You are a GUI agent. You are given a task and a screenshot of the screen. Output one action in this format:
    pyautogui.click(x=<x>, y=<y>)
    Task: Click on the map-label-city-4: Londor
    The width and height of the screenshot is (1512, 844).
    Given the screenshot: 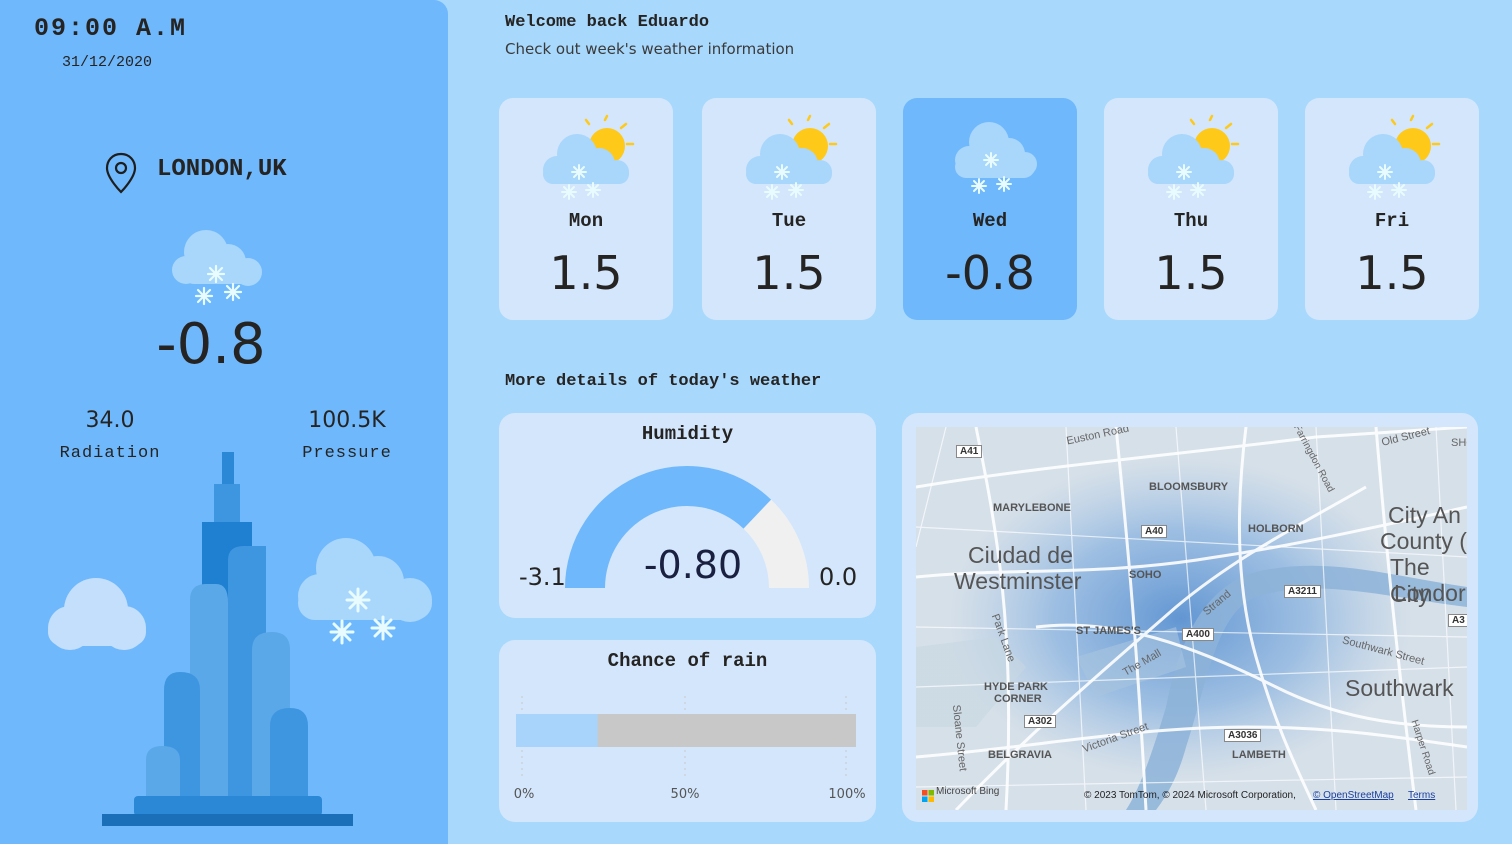 What is the action you would take?
    pyautogui.click(x=1430, y=593)
    